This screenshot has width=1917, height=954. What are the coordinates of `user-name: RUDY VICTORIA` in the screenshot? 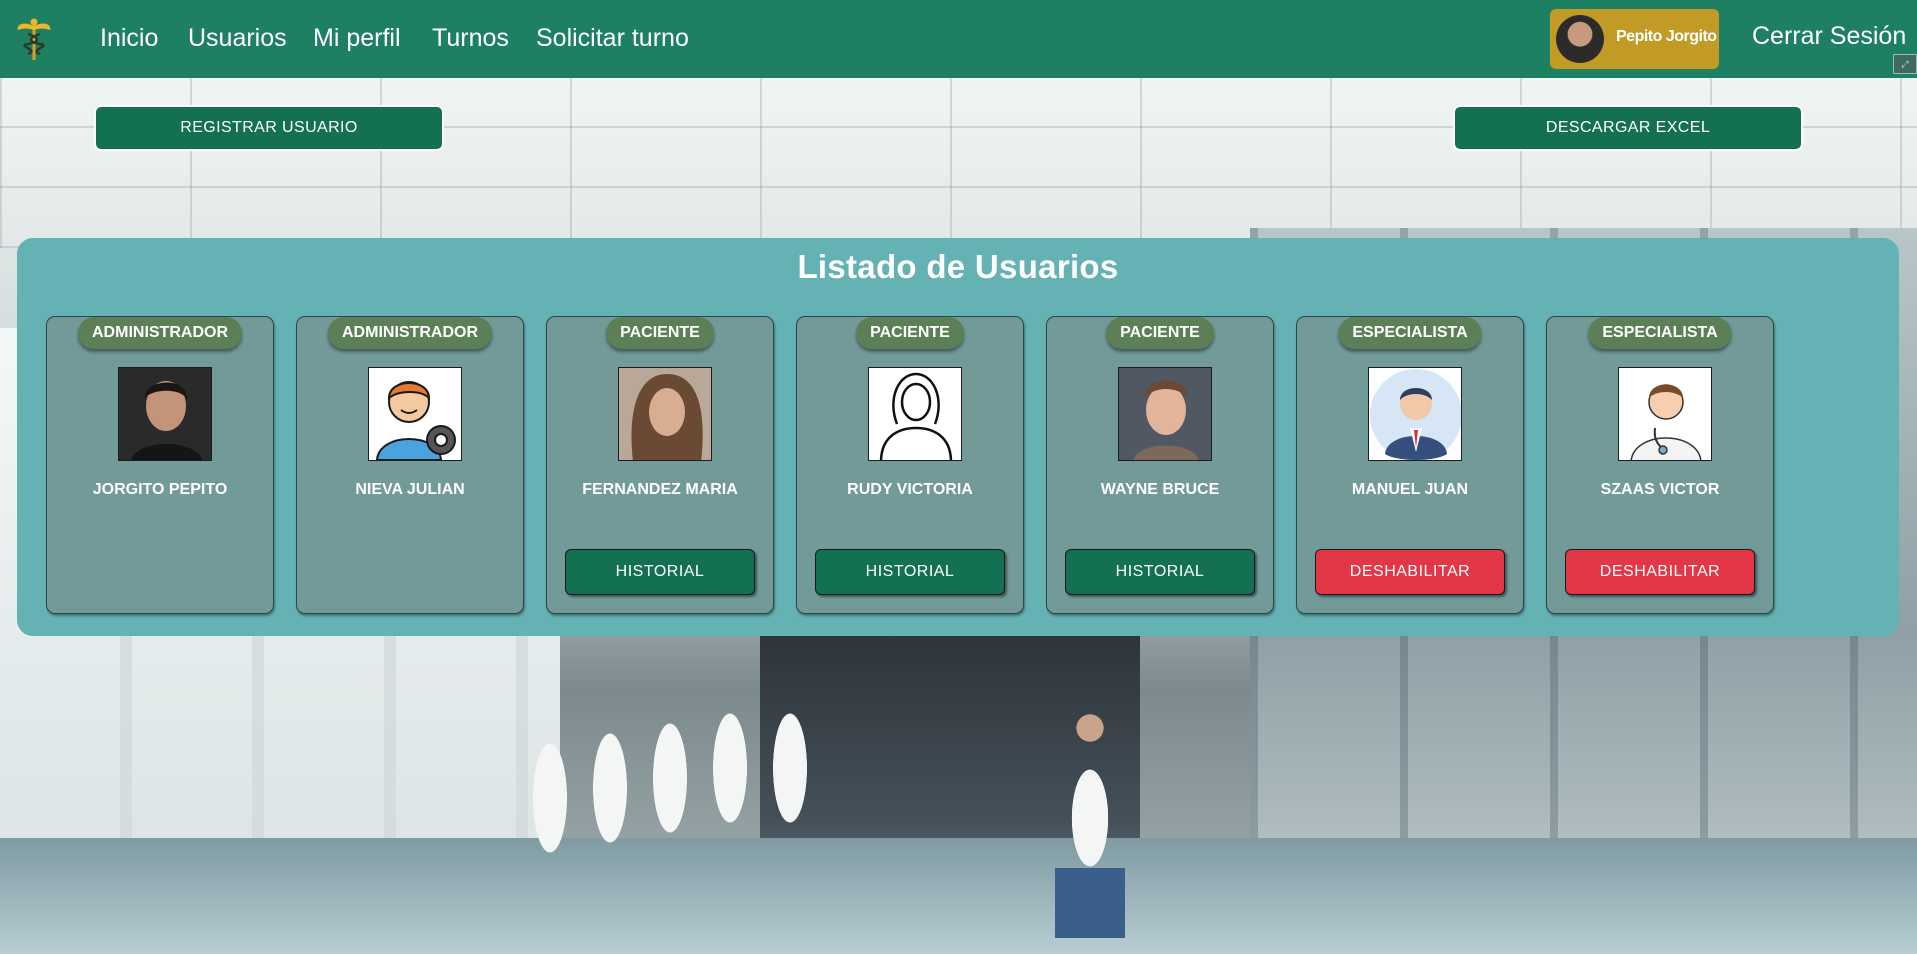 It's located at (910, 489).